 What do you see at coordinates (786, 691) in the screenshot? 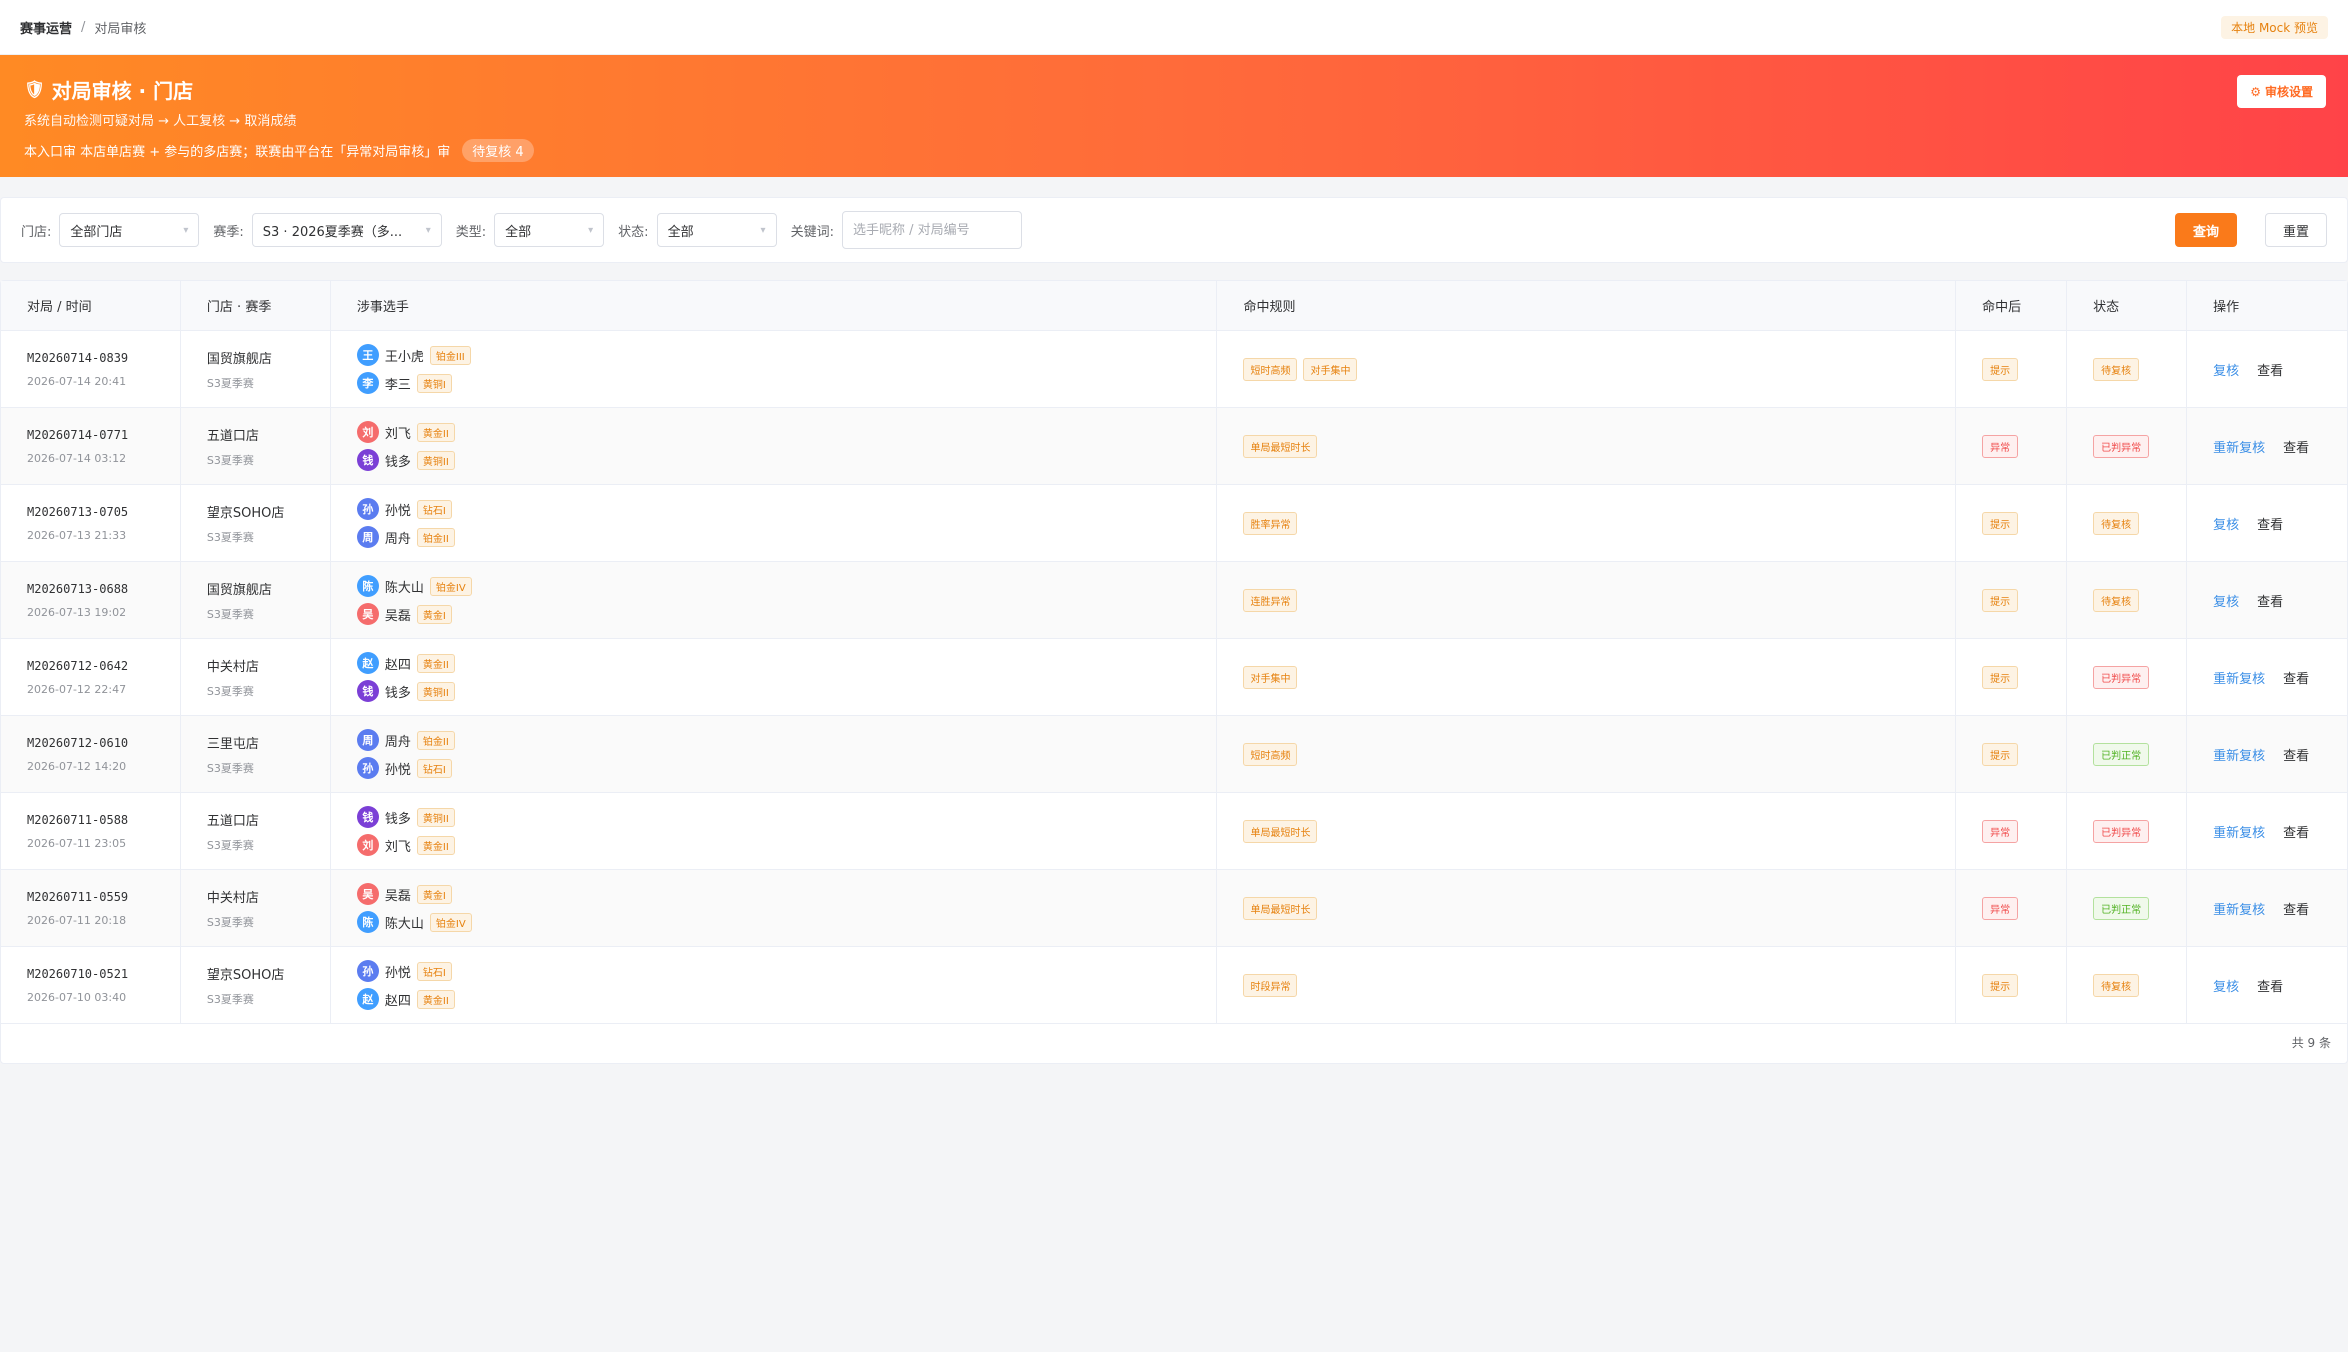
I see `player-entry: 钱 钱多 黄铜II` at bounding box center [786, 691].